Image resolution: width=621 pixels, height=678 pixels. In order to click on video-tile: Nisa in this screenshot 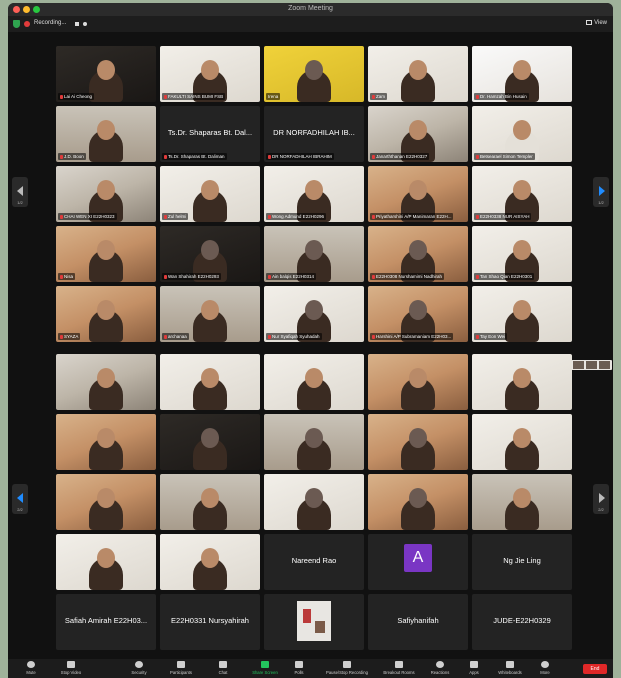, I will do `click(106, 254)`.